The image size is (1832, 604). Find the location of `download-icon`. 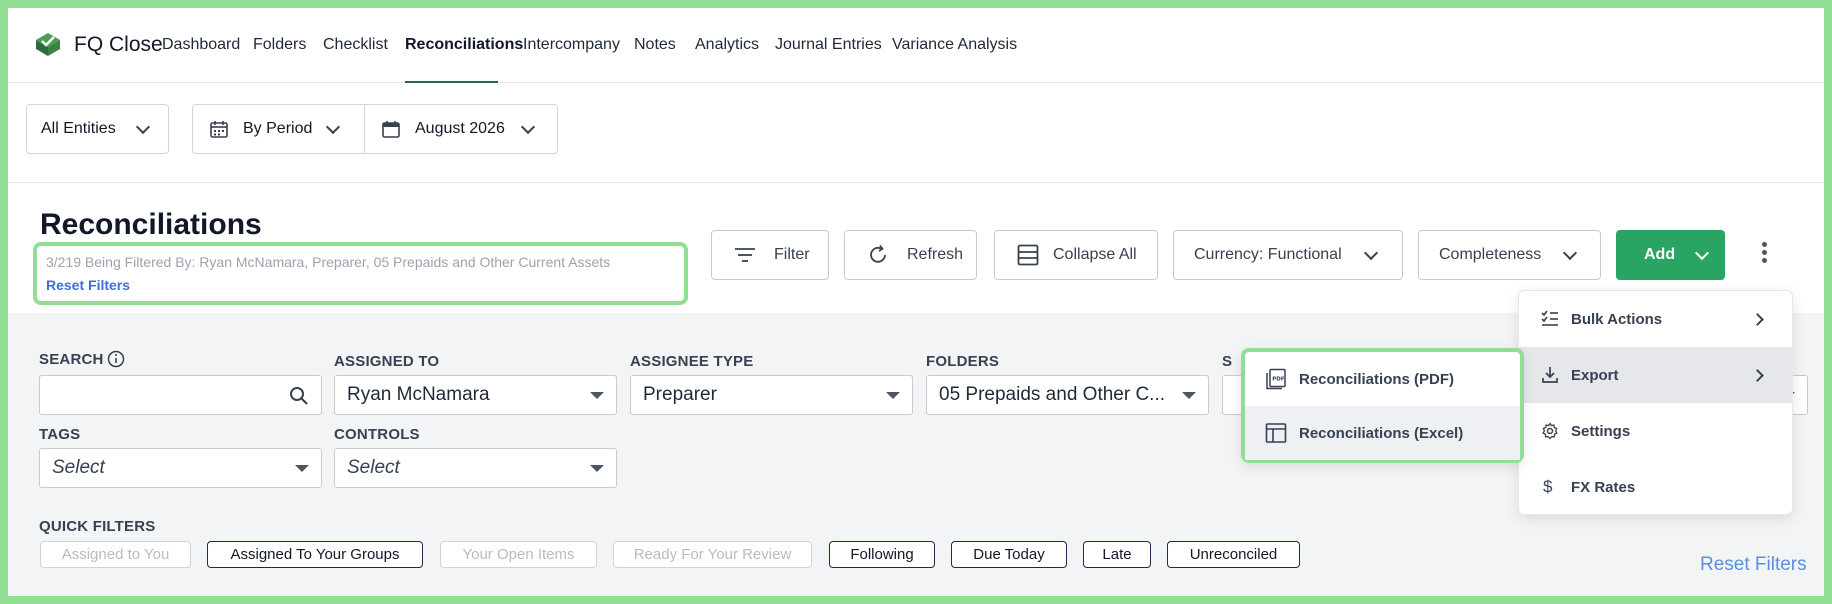

download-icon is located at coordinates (1550, 375).